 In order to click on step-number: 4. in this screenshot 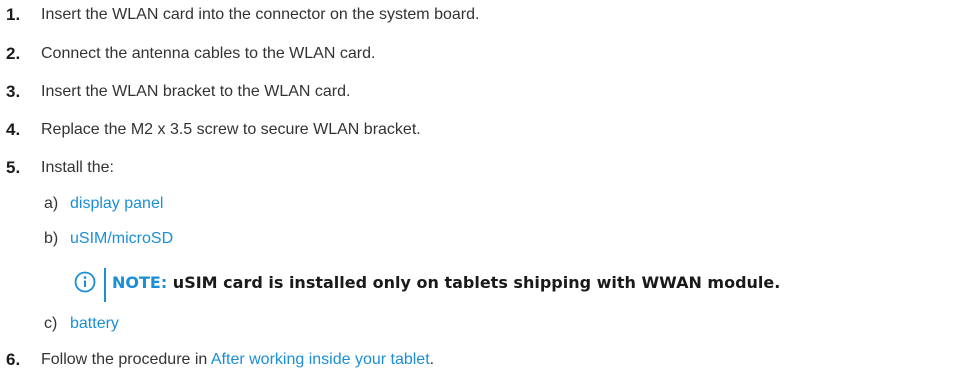, I will do `click(13, 129)`.